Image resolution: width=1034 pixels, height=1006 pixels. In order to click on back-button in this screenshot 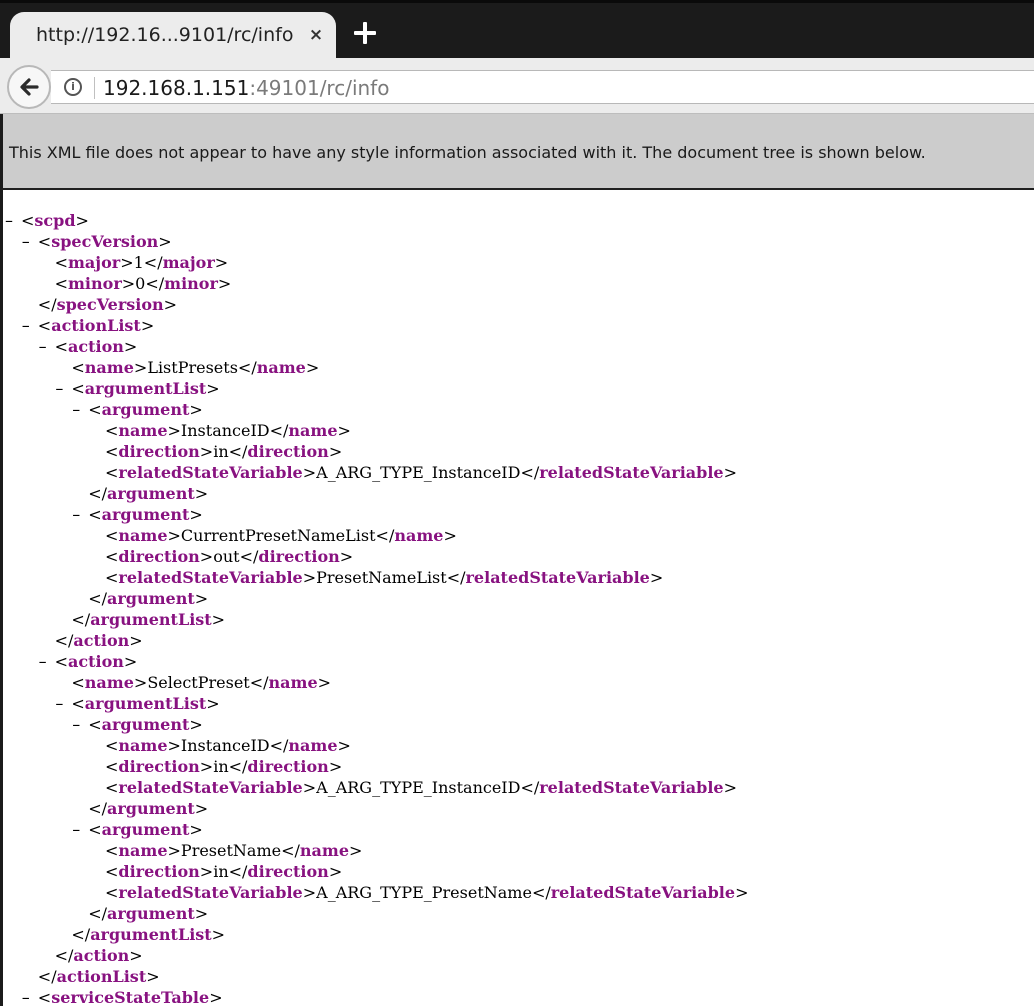, I will do `click(29, 87)`.